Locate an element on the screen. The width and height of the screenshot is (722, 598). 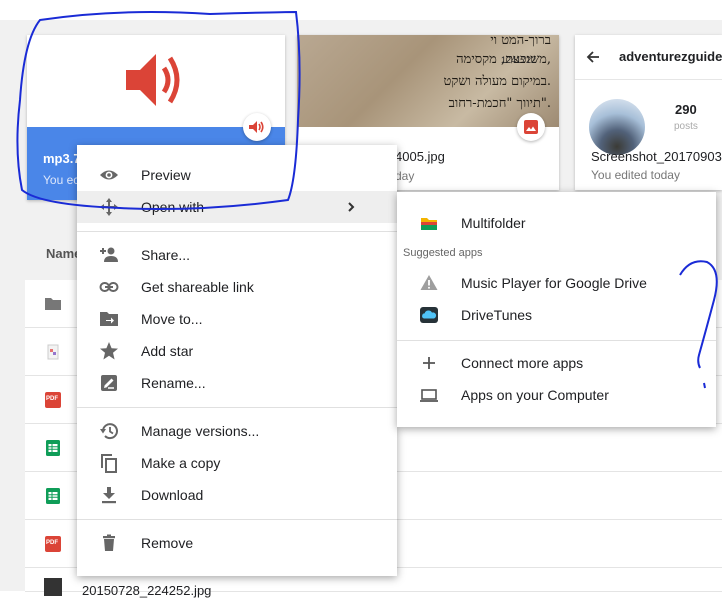
card-filename: Screenshot_20170903 is located at coordinates (656, 156).